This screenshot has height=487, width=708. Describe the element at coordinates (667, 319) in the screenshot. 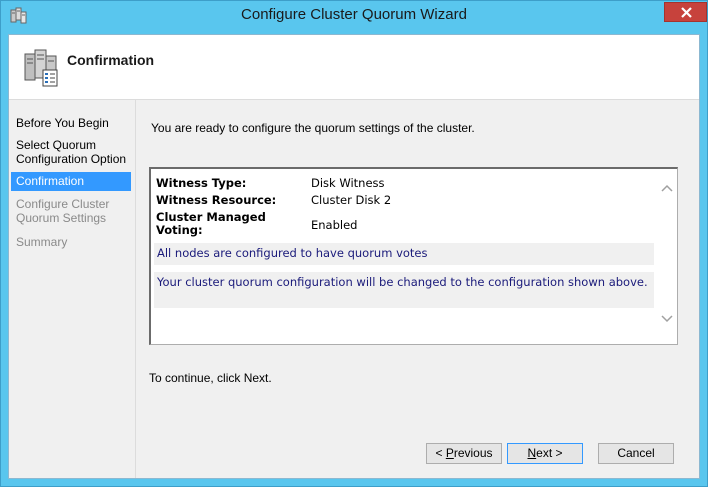

I see `scroll-down-icon` at that location.